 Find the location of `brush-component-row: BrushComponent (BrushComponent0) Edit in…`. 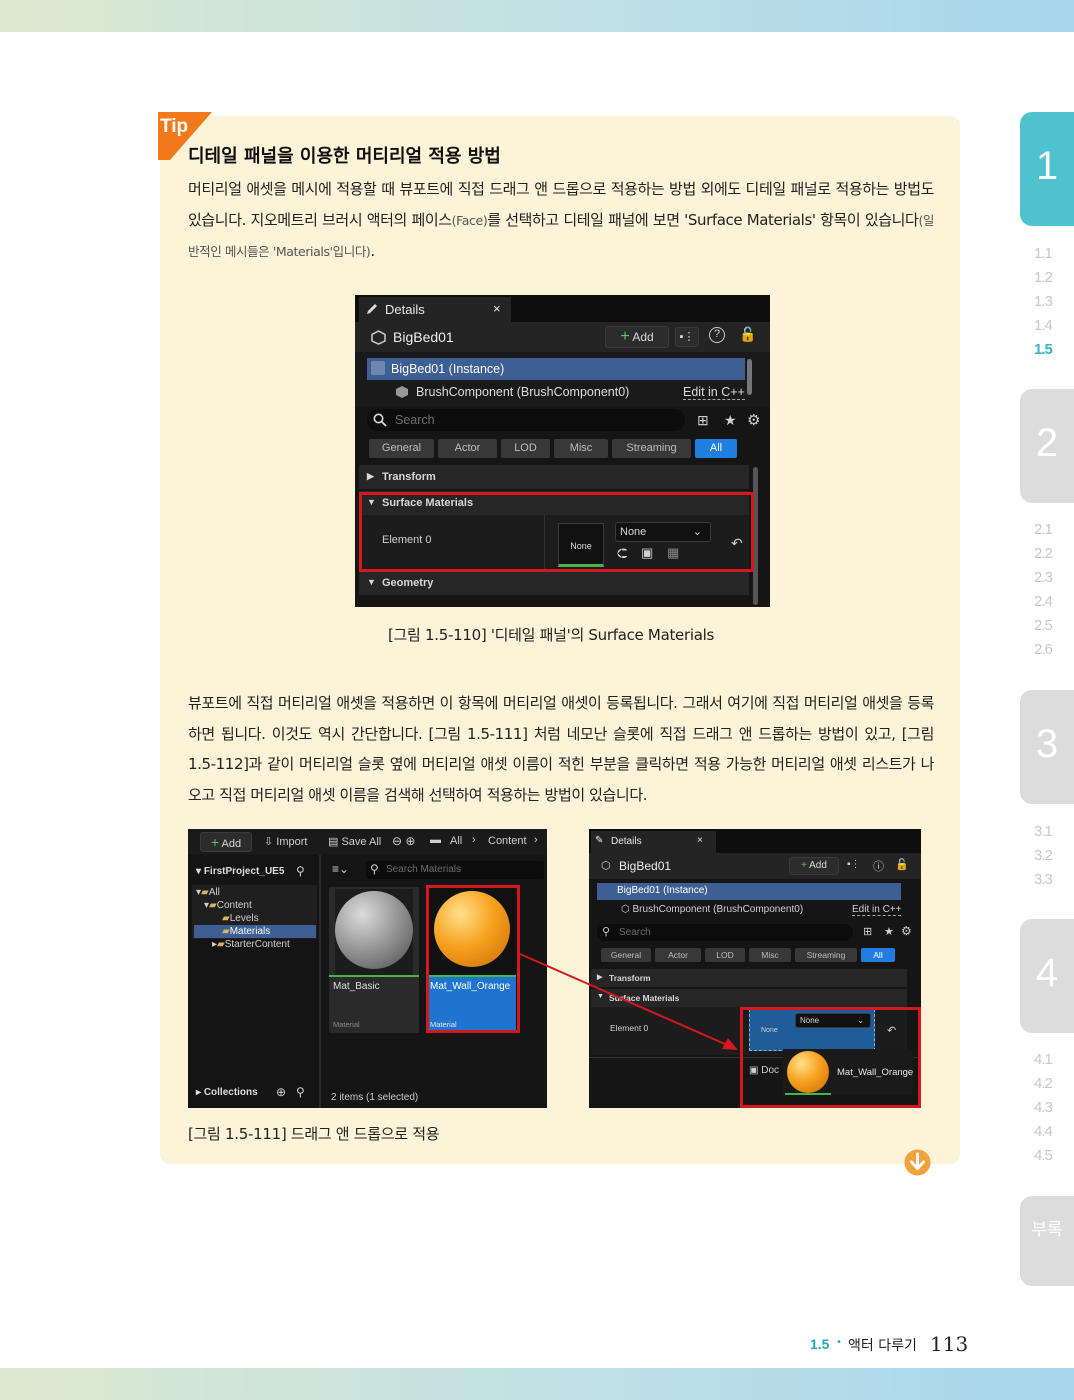

brush-component-row: BrushComponent (BrushComponent0) Edit in… is located at coordinates (570, 393).